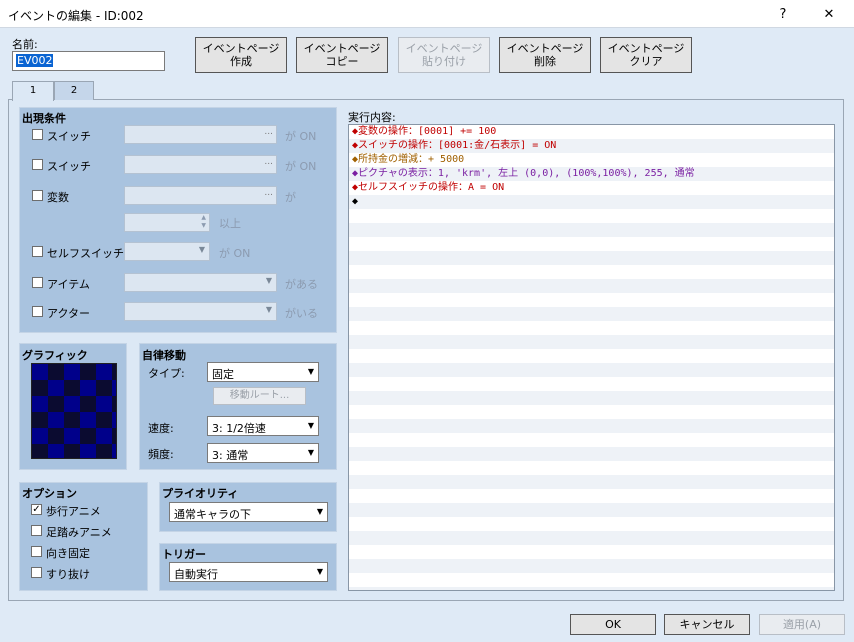 The height and width of the screenshot is (642, 854). I want to click on command-line: ◆所持金の増減：+ 5000, so click(408, 160).